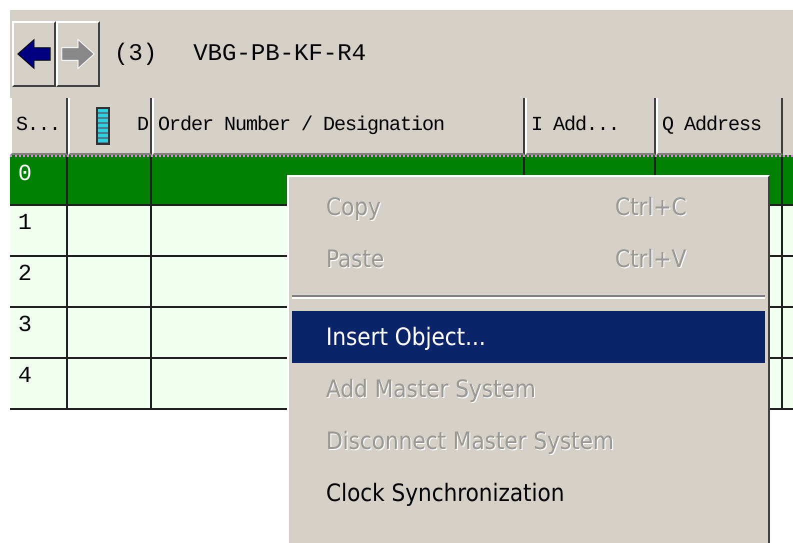 This screenshot has height=543, width=793. Describe the element at coordinates (25, 223) in the screenshot. I see `slot-number: 1` at that location.